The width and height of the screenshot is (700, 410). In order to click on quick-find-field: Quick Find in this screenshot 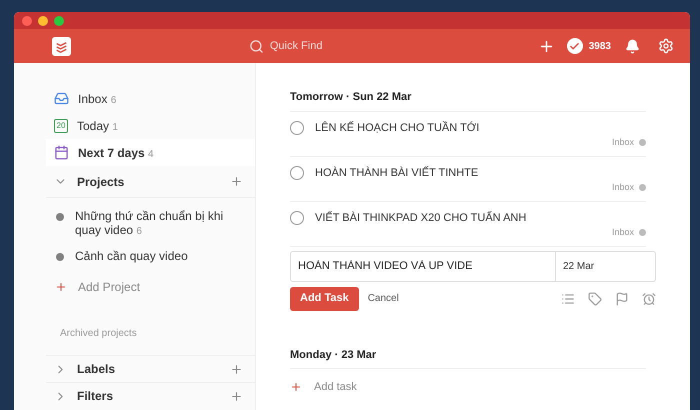, I will do `click(299, 46)`.